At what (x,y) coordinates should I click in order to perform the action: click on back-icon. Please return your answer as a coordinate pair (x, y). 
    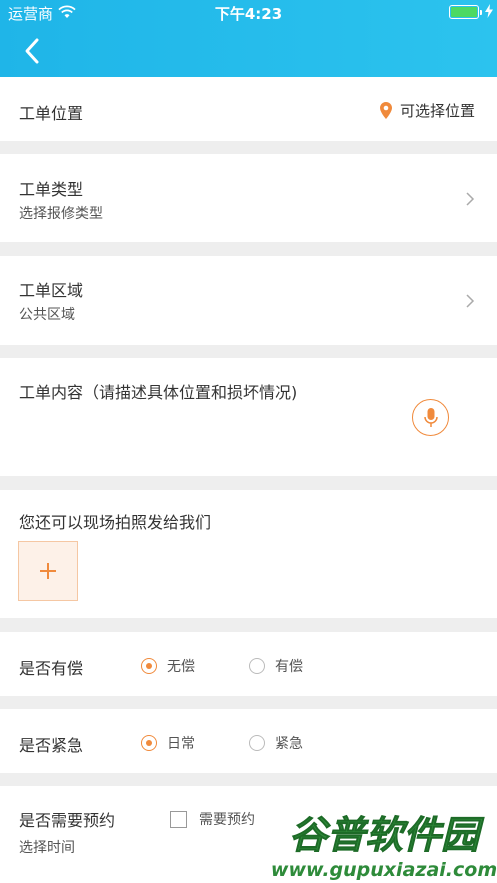
    Looking at the image, I should click on (33, 51).